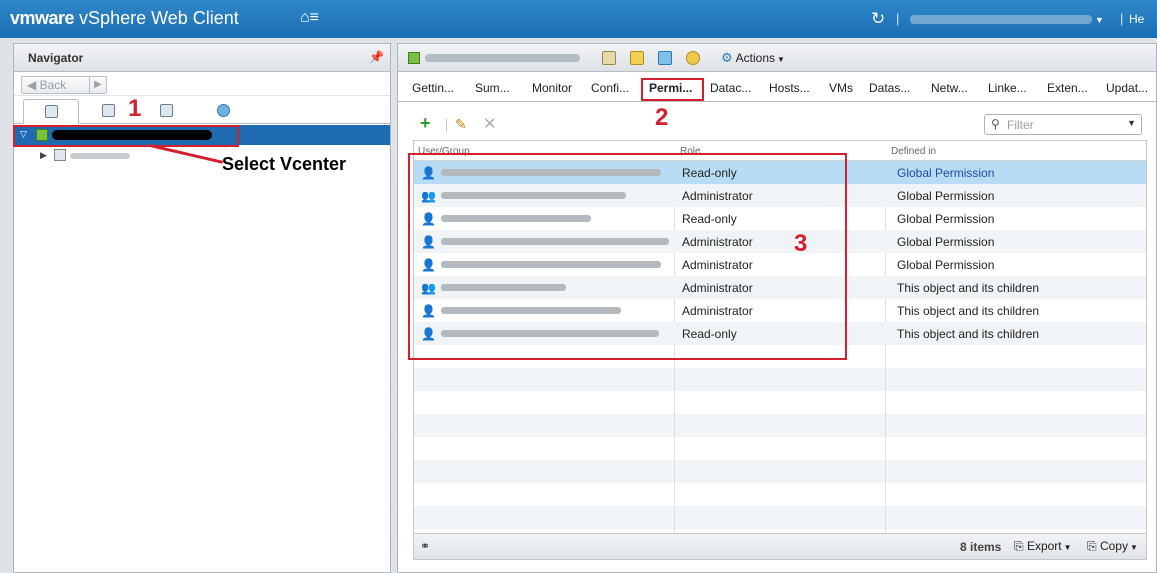 This screenshot has height=573, width=1157. Describe the element at coordinates (578, 19) in the screenshot. I see `top-header: vmware vSphere Web Client ⌂≡ ↻ | ▼ | He` at that location.